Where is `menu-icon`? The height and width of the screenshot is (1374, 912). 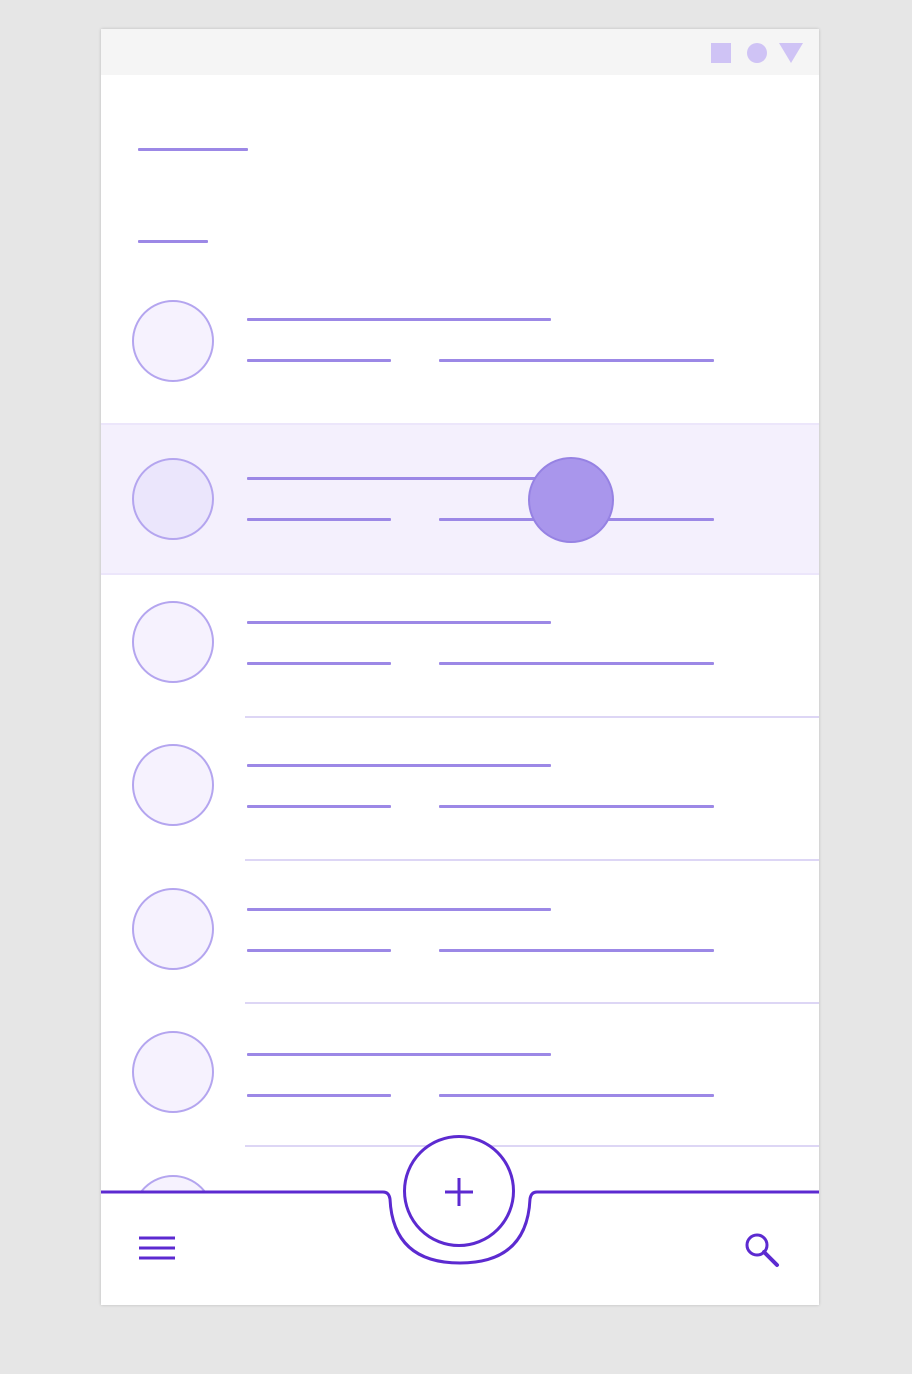 menu-icon is located at coordinates (157, 1248).